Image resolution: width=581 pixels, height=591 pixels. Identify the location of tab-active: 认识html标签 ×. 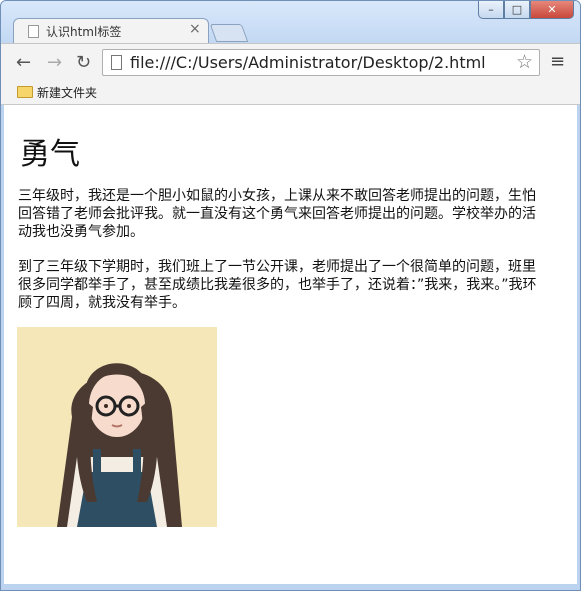
(111, 30).